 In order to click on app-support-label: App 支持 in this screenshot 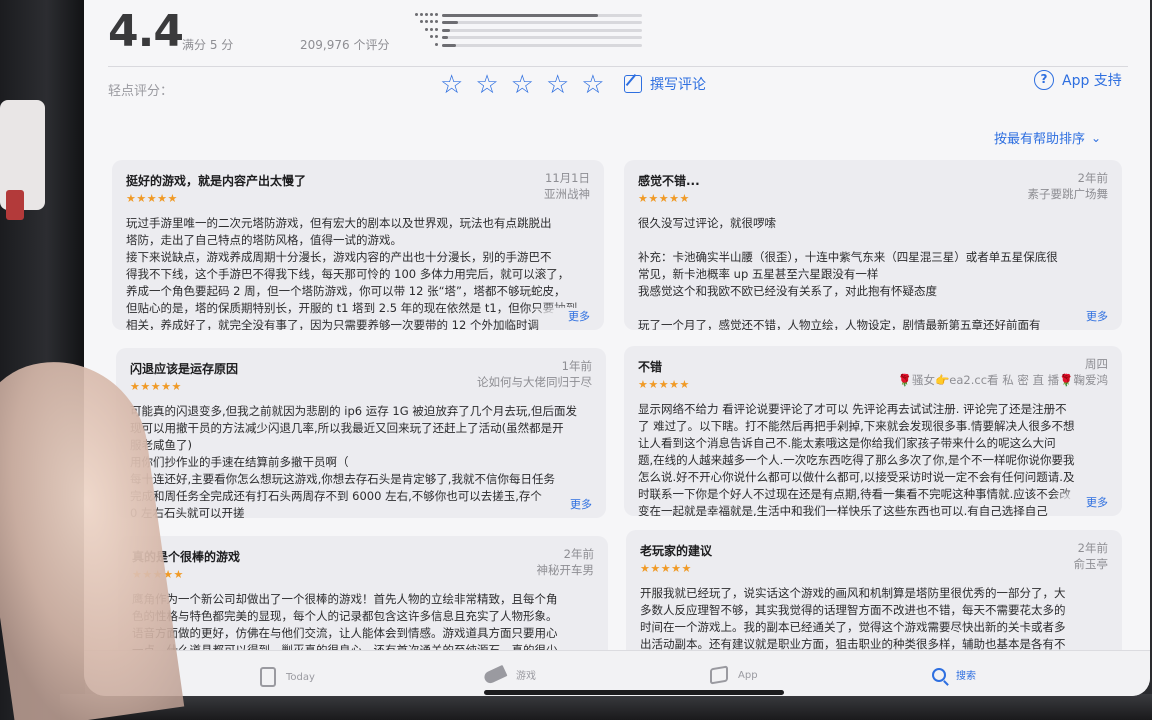, I will do `click(1092, 81)`.